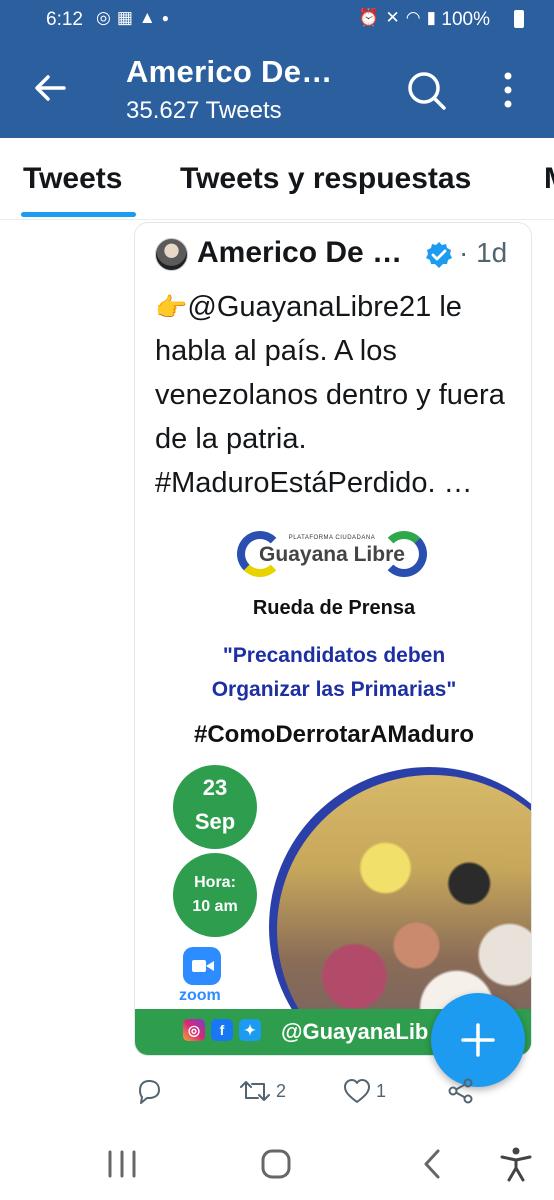 The height and width of the screenshot is (1200, 554). I want to click on retweet-count: 2, so click(281, 1090).